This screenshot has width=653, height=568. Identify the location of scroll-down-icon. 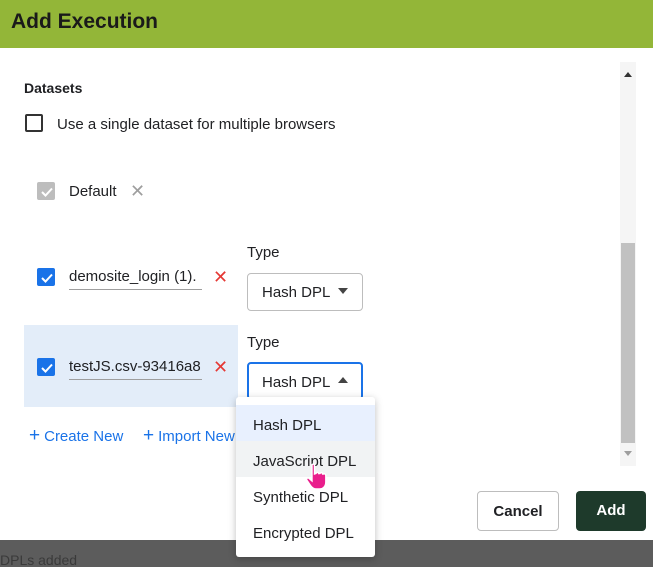
(628, 453).